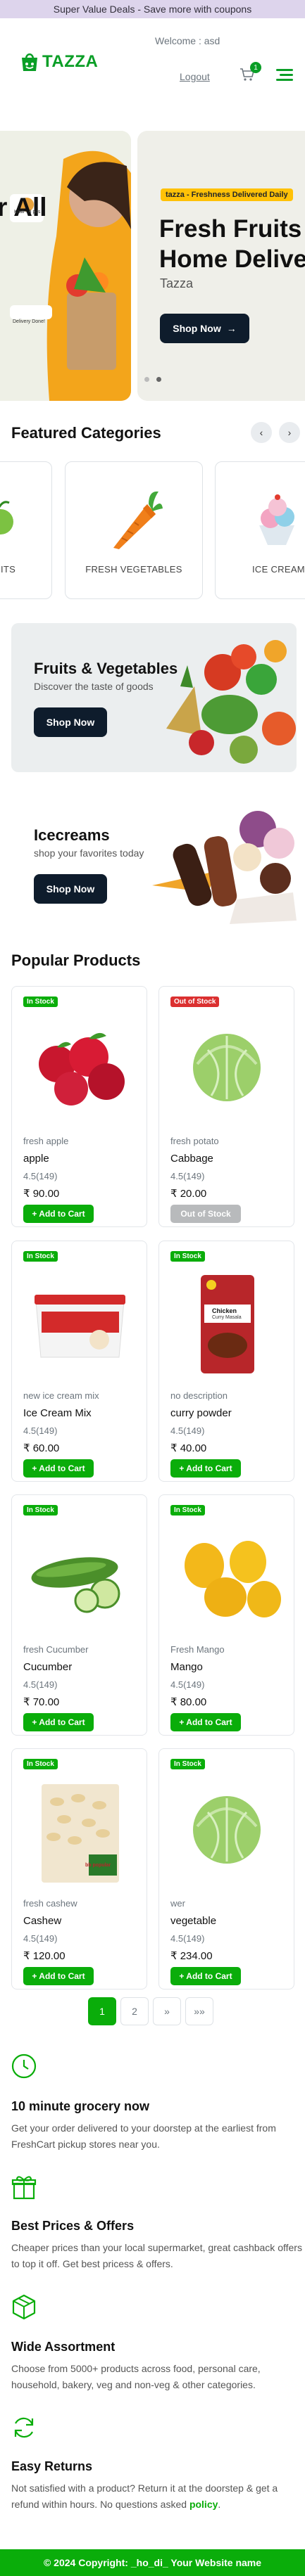 The height and width of the screenshot is (2576, 305). What do you see at coordinates (65, 266) in the screenshot?
I see `hero-slide-previous: r All Krati · 4 pcs Delivery Done!` at bounding box center [65, 266].